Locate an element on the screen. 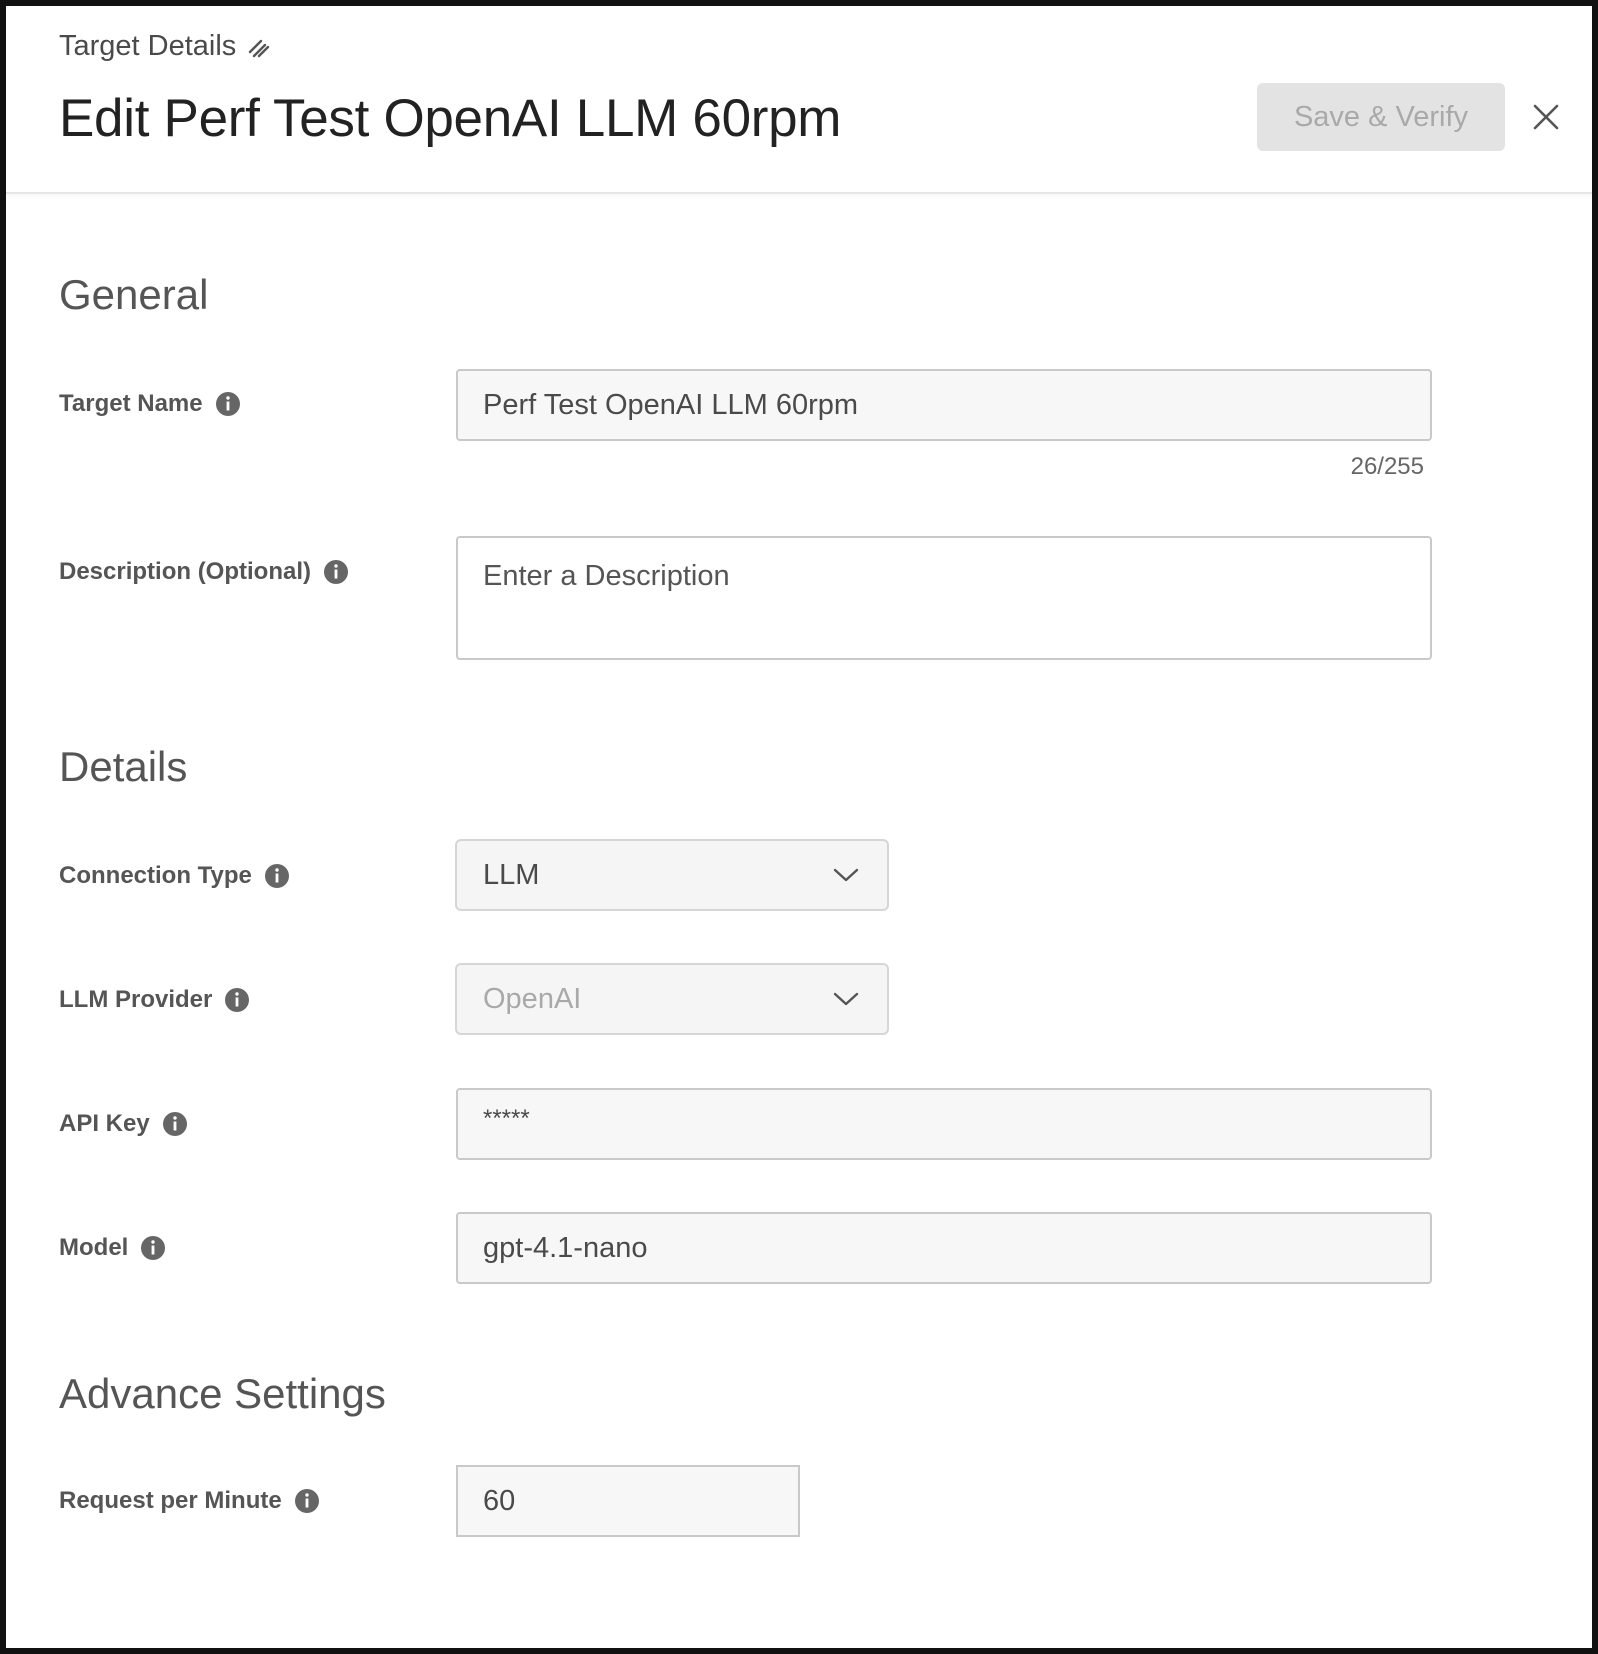  section-general-heading: General is located at coordinates (134, 294).